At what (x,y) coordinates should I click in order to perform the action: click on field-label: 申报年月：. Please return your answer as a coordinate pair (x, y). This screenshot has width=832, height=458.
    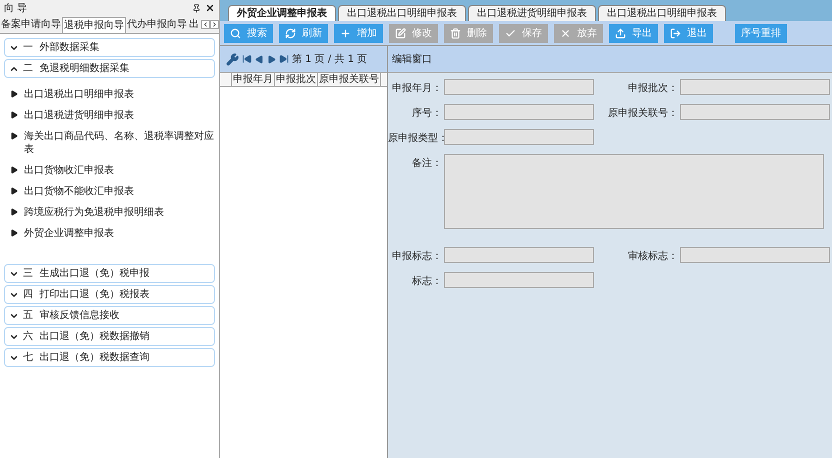
    Looking at the image, I should click on (416, 89).